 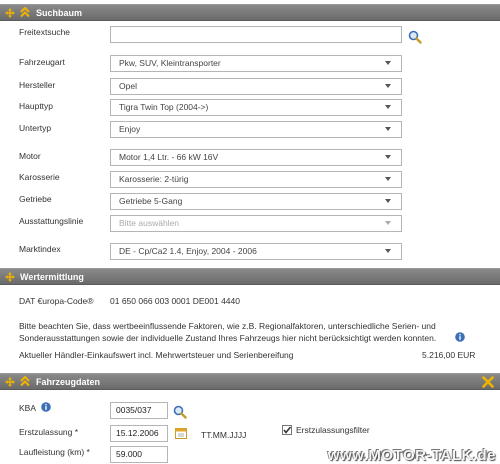 I want to click on erstzulassungsfilter-checkbox, so click(x=287, y=430).